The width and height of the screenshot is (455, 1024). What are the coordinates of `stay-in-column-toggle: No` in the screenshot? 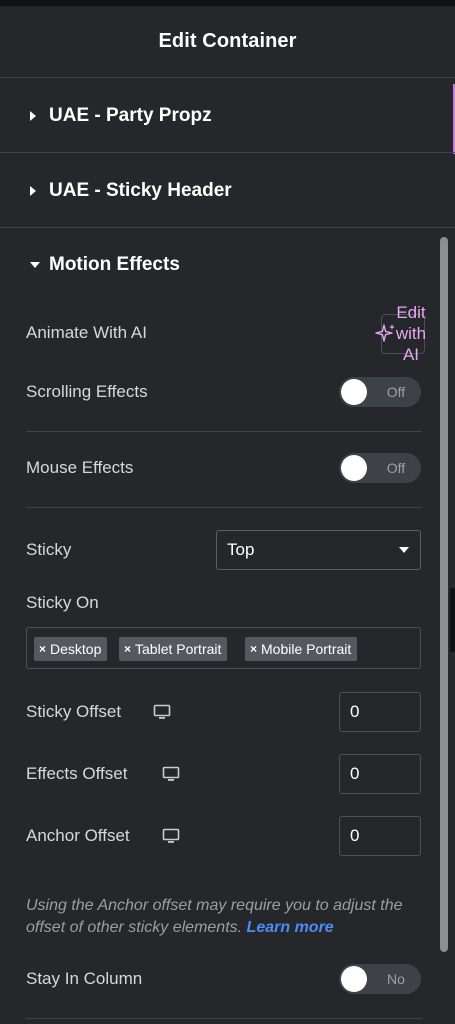 It's located at (380, 979).